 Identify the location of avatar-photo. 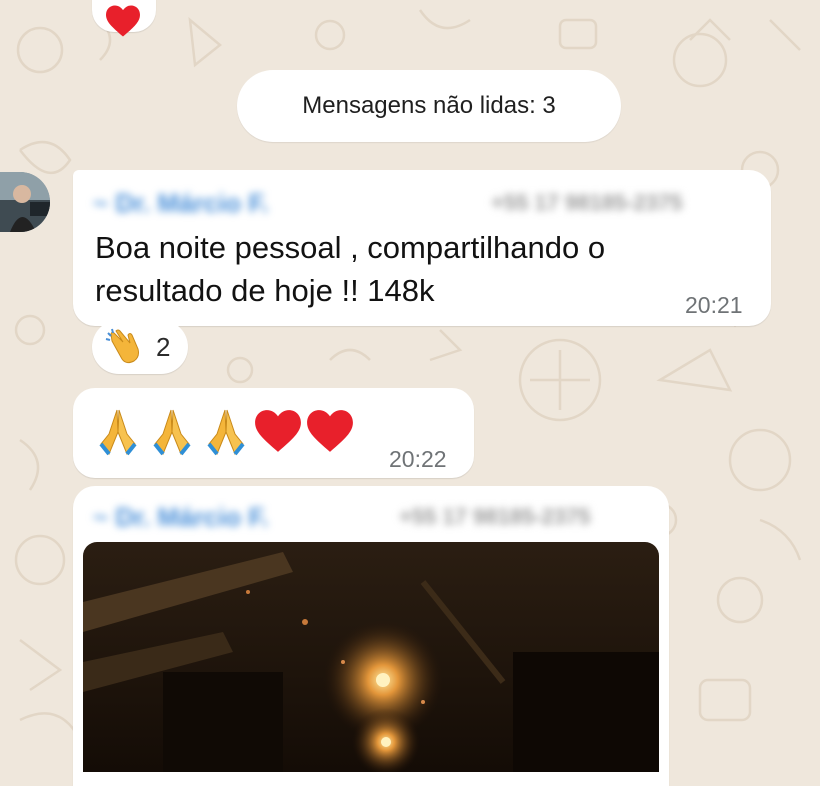
(25, 202).